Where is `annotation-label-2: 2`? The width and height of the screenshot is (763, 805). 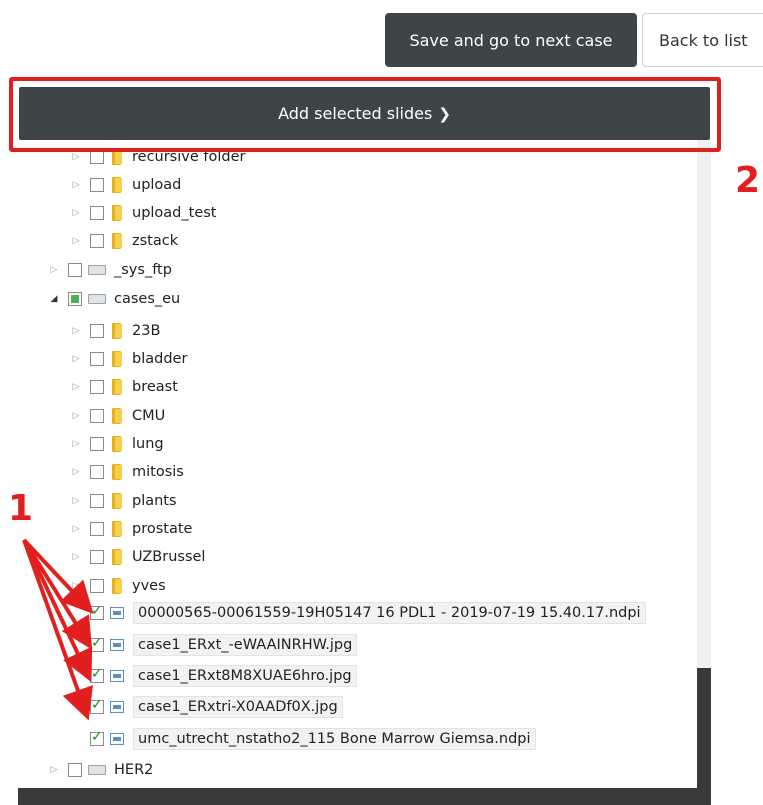
annotation-label-2: 2 is located at coordinates (748, 180).